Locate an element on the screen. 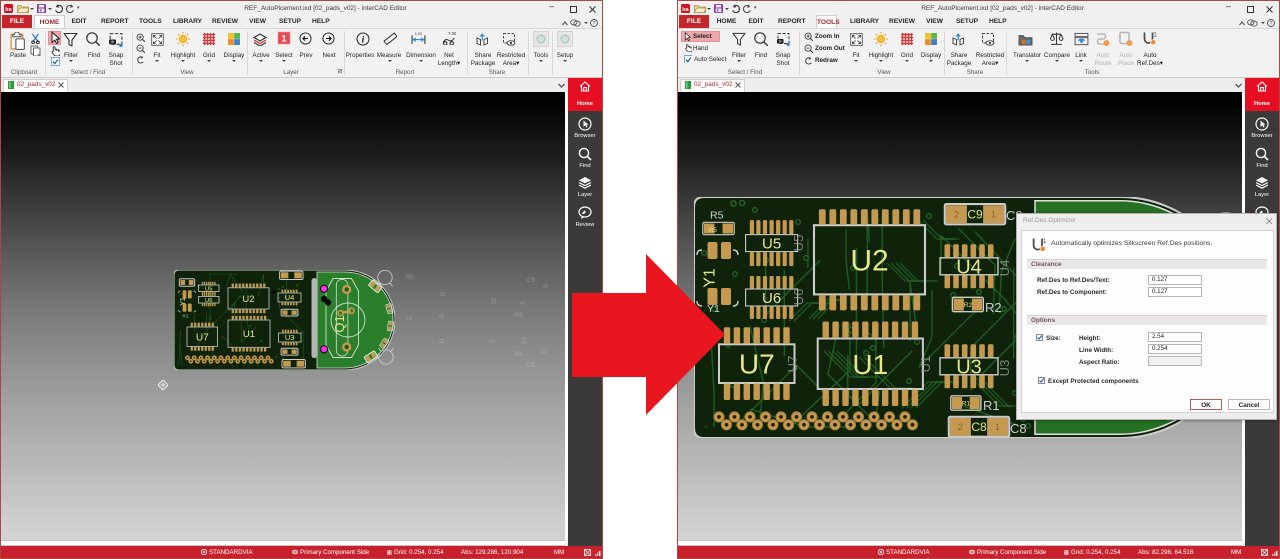 The width and height of the screenshot is (1280, 559). svg-text: C9 is located at coordinates (975, 215).